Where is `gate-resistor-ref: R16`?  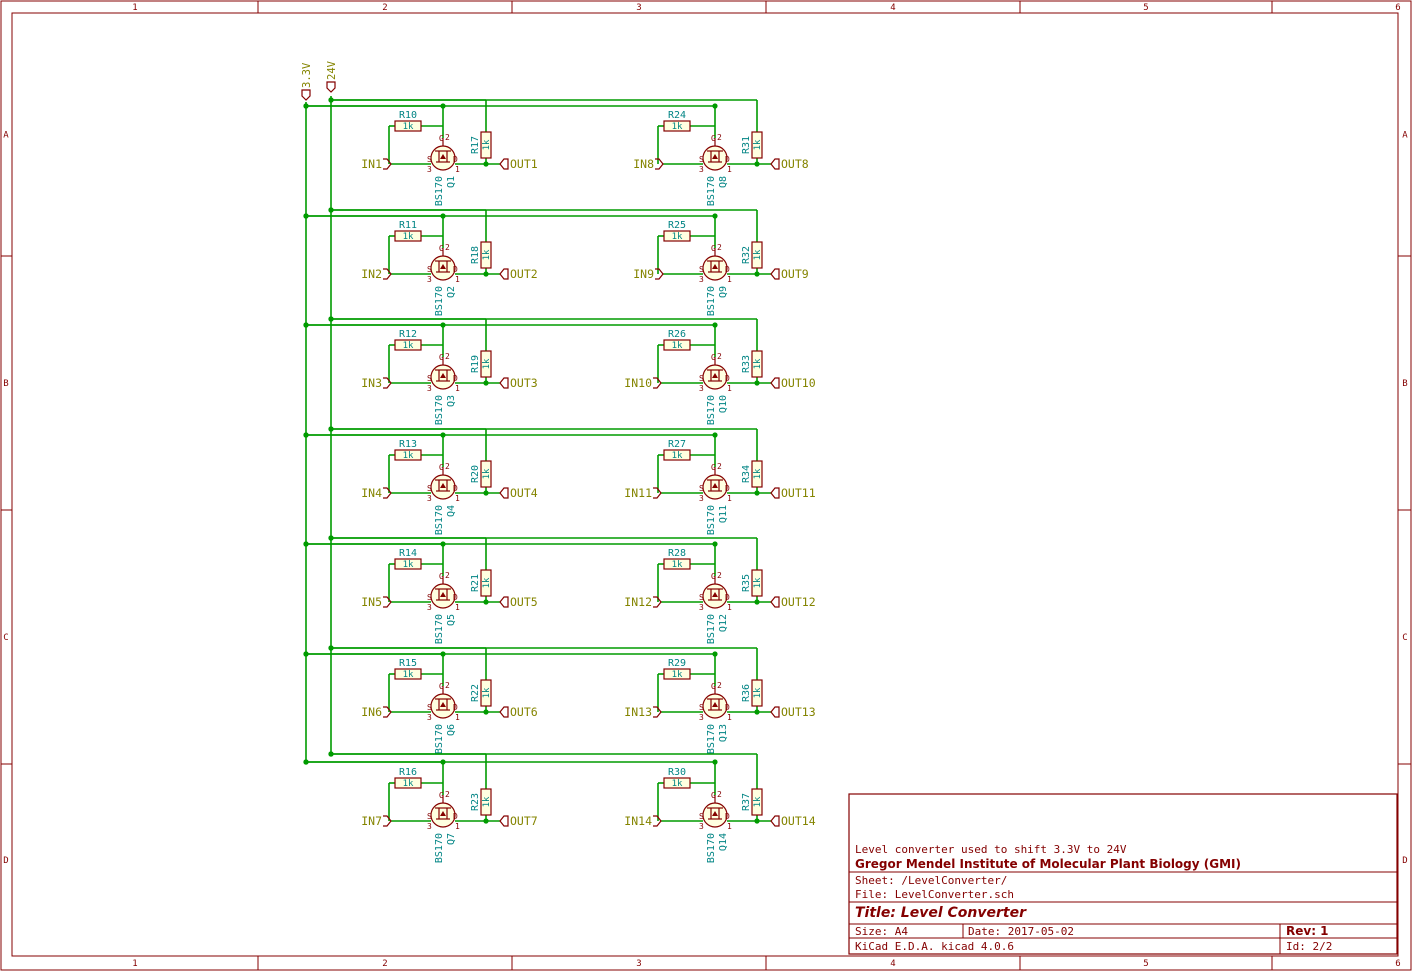
gate-resistor-ref: R16 is located at coordinates (408, 772).